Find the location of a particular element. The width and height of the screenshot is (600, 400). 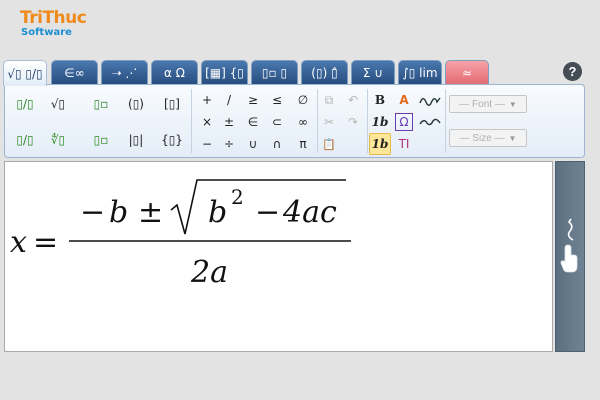

logo: TriThuc Software is located at coordinates (53, 23).